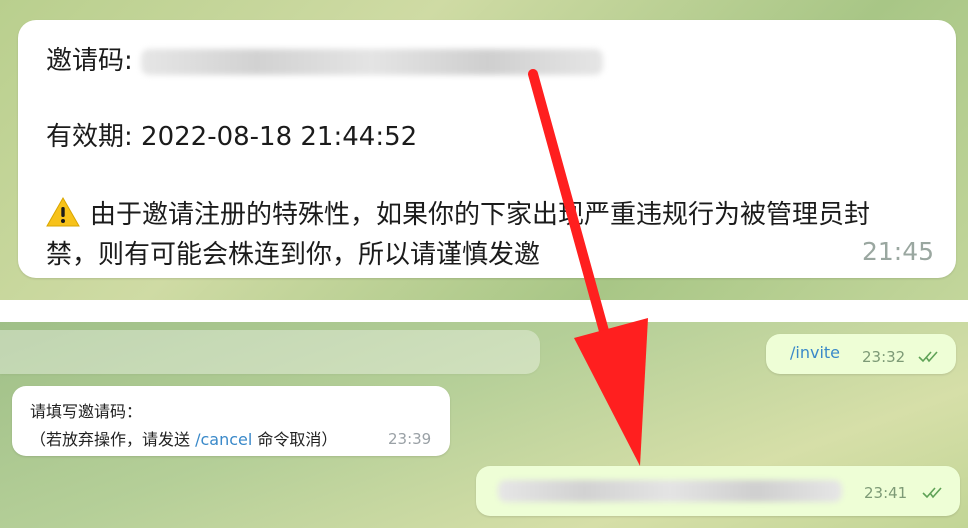 The width and height of the screenshot is (968, 528). I want to click on message-time: 21:45, so click(897, 251).